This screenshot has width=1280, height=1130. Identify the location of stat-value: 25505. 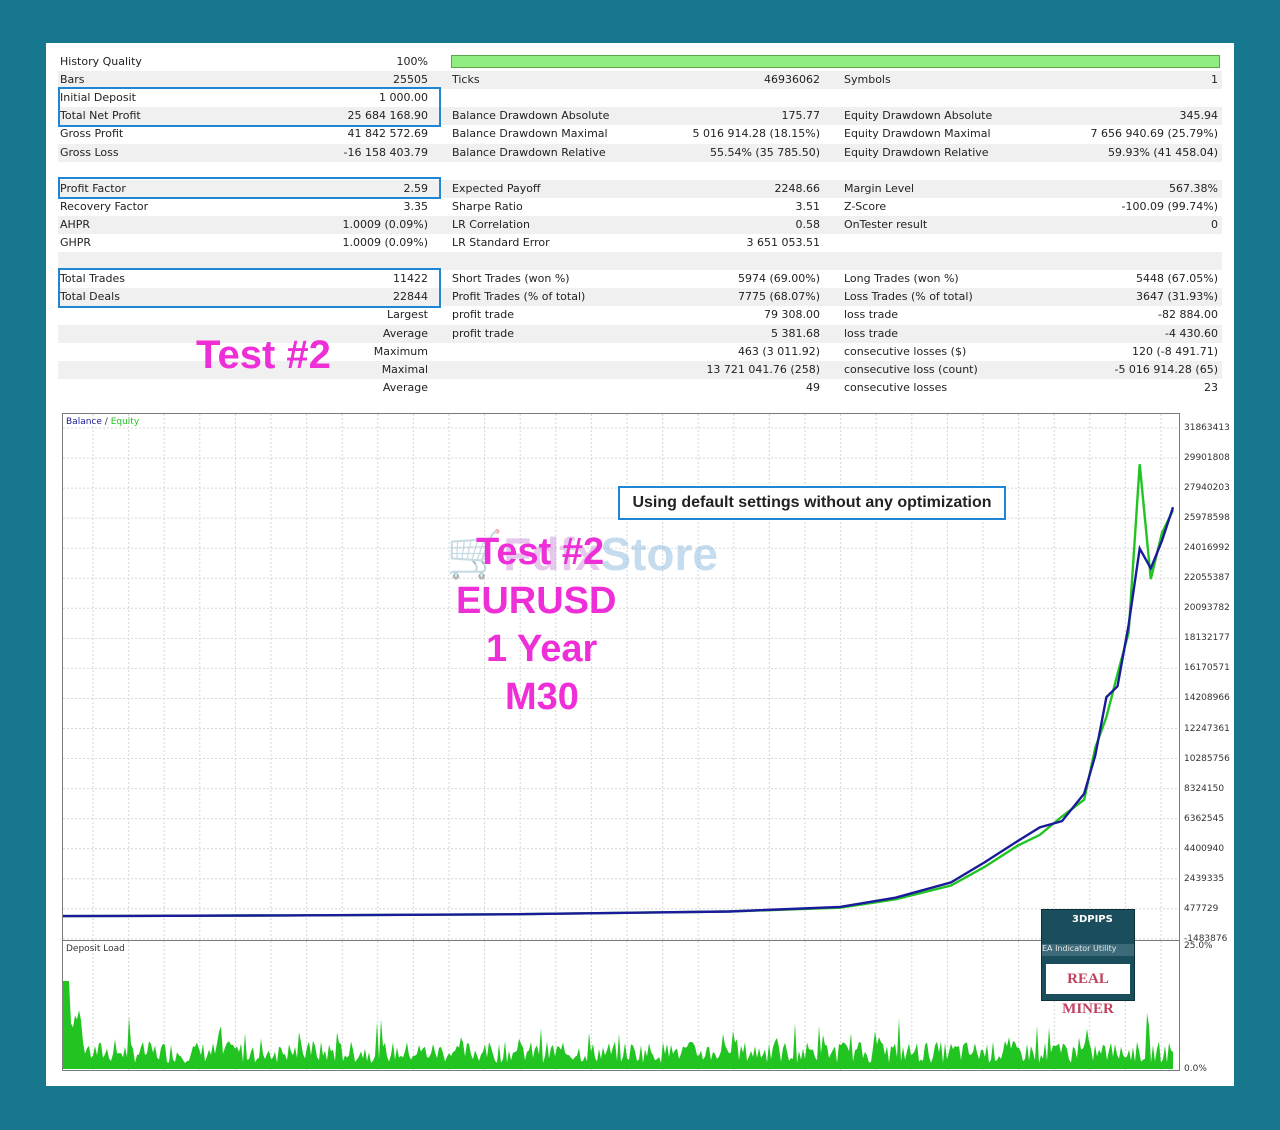
(410, 80).